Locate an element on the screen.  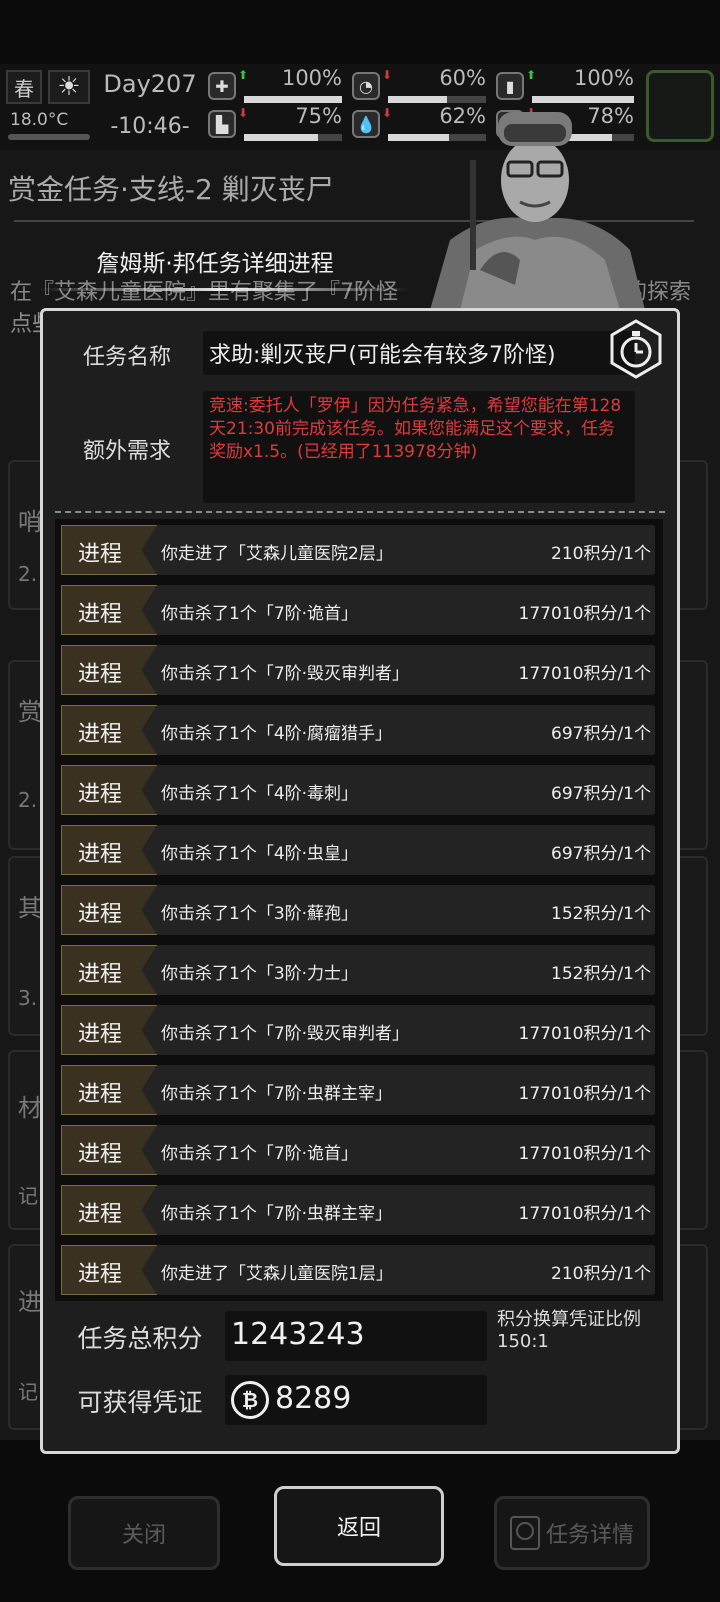
progress-text: 你走进了「艾森儿童医院1层」 is located at coordinates (277, 1274).